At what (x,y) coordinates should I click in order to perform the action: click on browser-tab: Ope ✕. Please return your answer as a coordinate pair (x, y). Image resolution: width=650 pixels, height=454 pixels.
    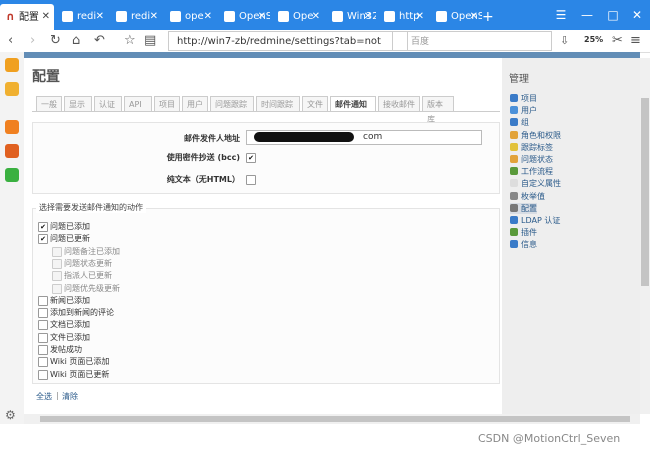
    Looking at the image, I should click on (298, 17).